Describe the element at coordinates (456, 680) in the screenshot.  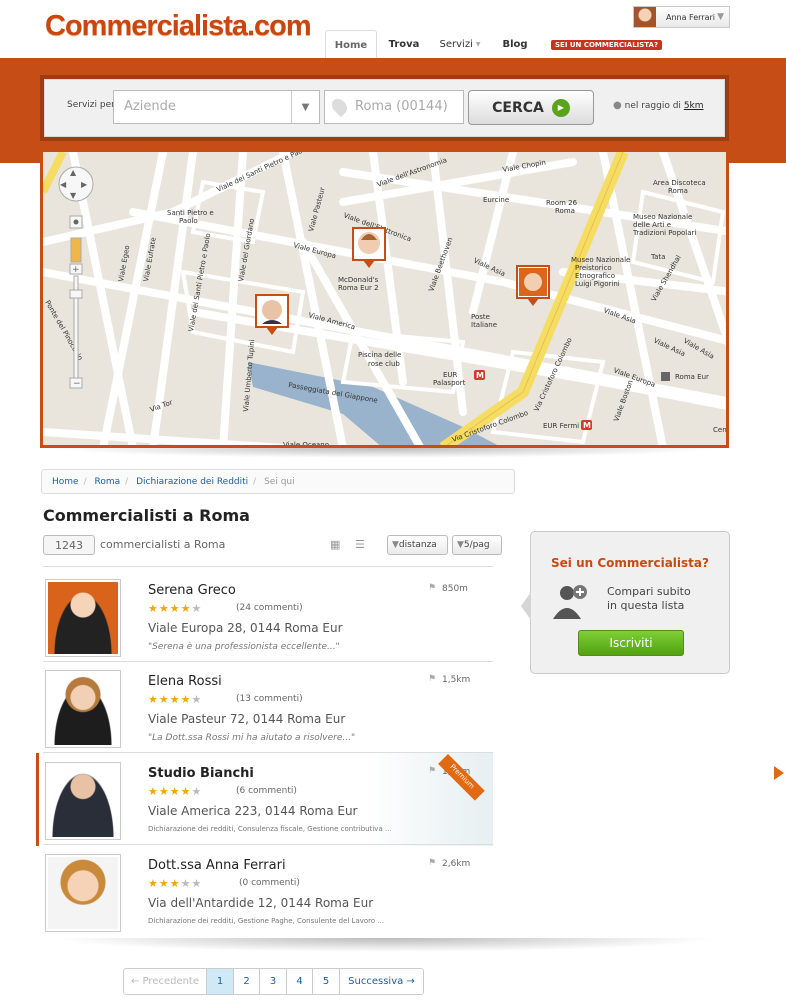
I see `agent-distance: 1,5km` at that location.